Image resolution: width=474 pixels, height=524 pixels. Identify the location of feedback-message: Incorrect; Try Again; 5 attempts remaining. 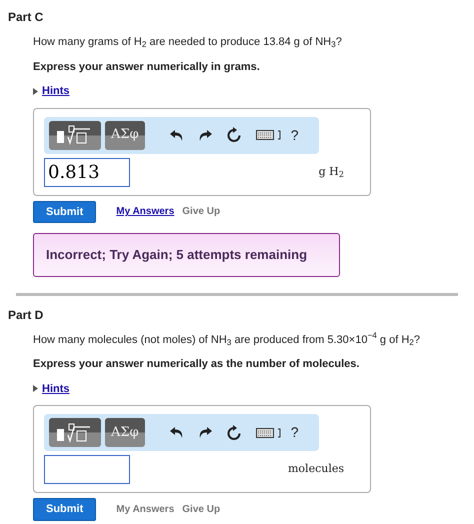
(186, 254).